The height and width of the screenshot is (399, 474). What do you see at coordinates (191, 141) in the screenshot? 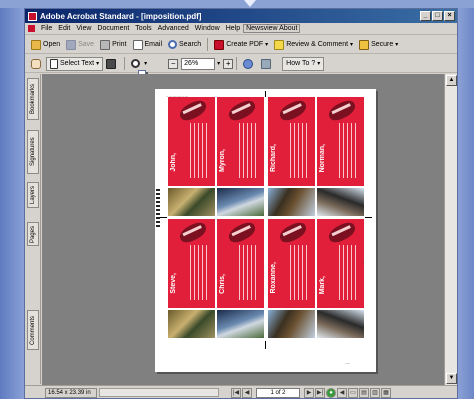
I see `card-john: John,` at bounding box center [191, 141].